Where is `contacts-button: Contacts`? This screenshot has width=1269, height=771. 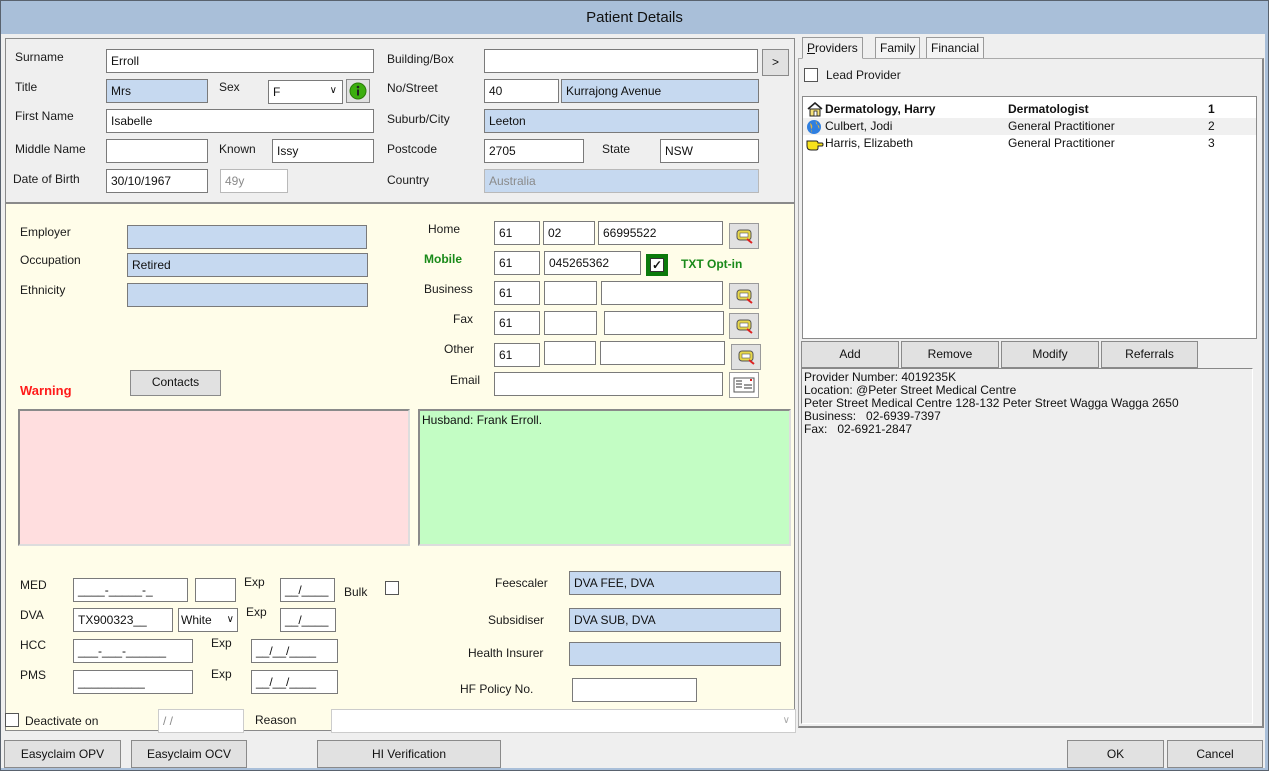
contacts-button: Contacts is located at coordinates (175, 383).